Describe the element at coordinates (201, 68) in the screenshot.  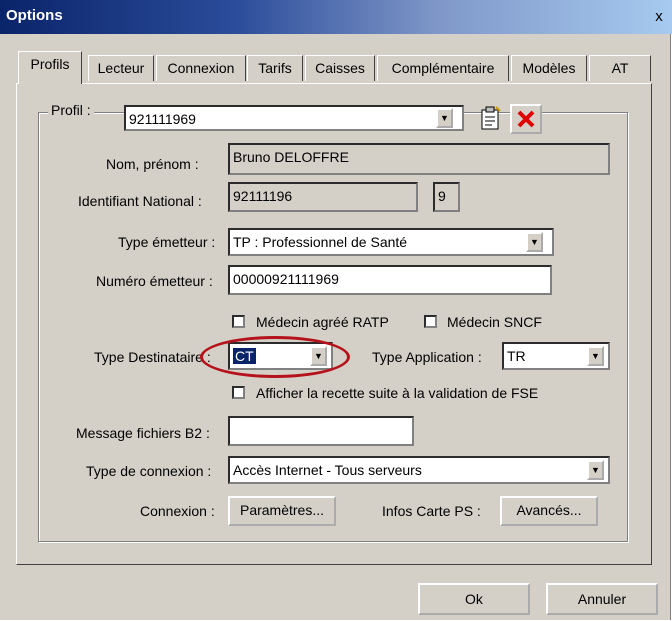
I see `tab-connexion: Connexion` at that location.